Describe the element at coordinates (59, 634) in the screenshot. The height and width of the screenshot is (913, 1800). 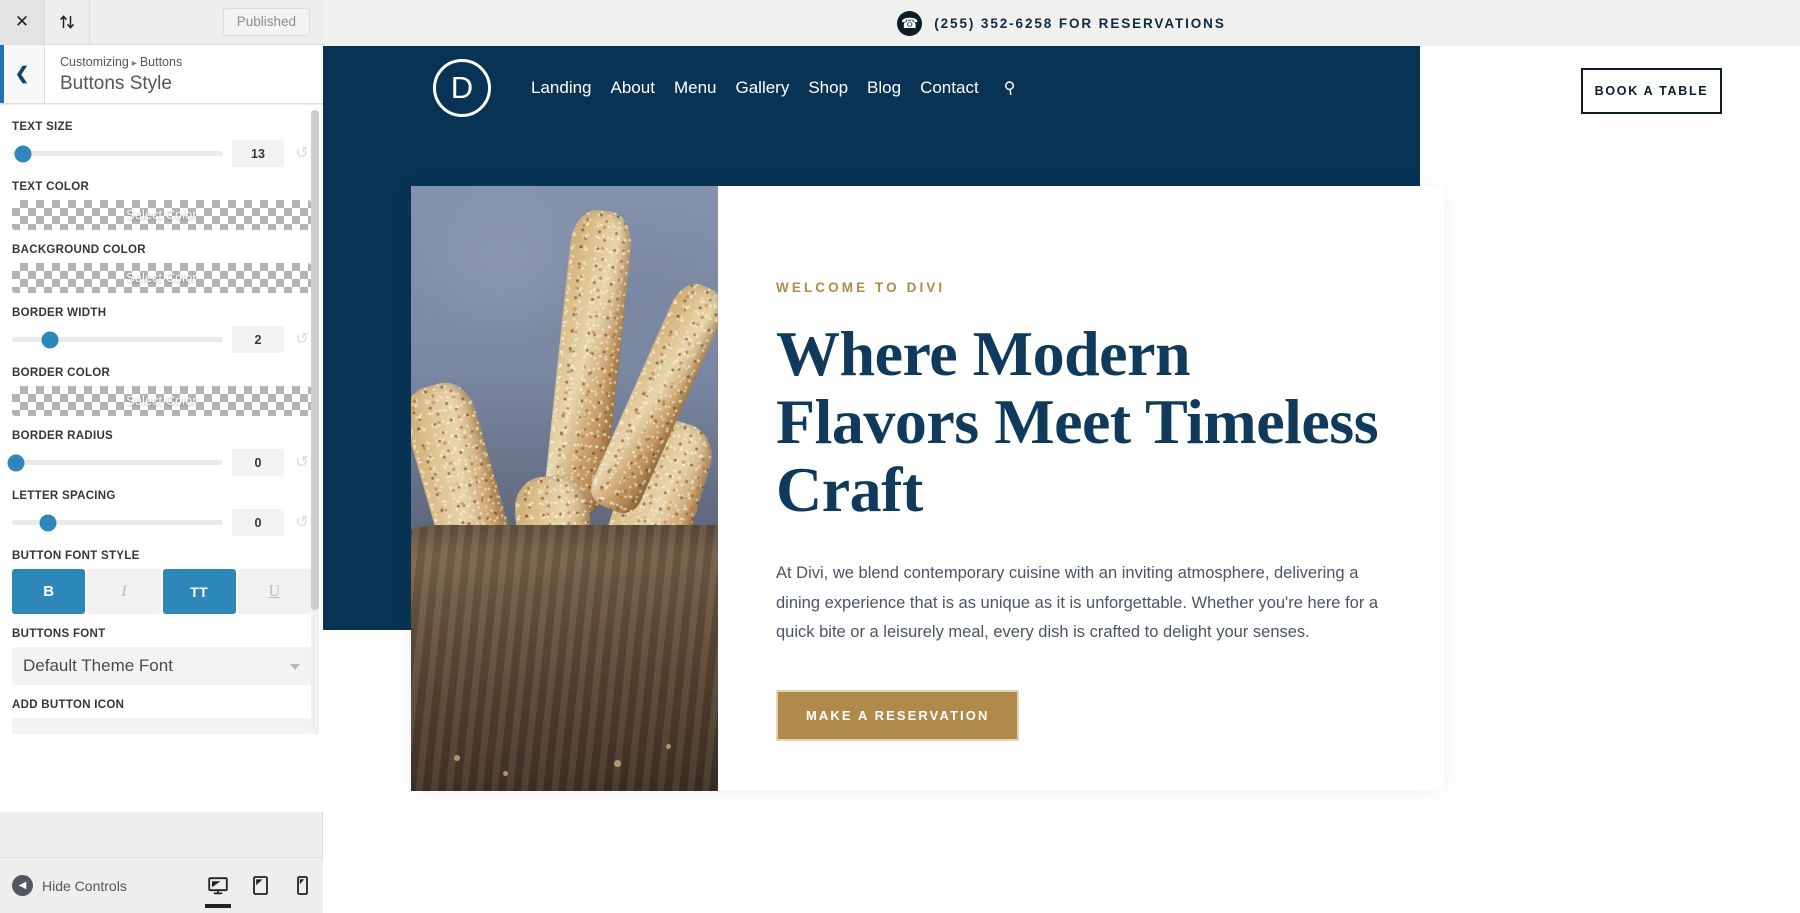
I see `control-label: BUTTONS FONT` at that location.